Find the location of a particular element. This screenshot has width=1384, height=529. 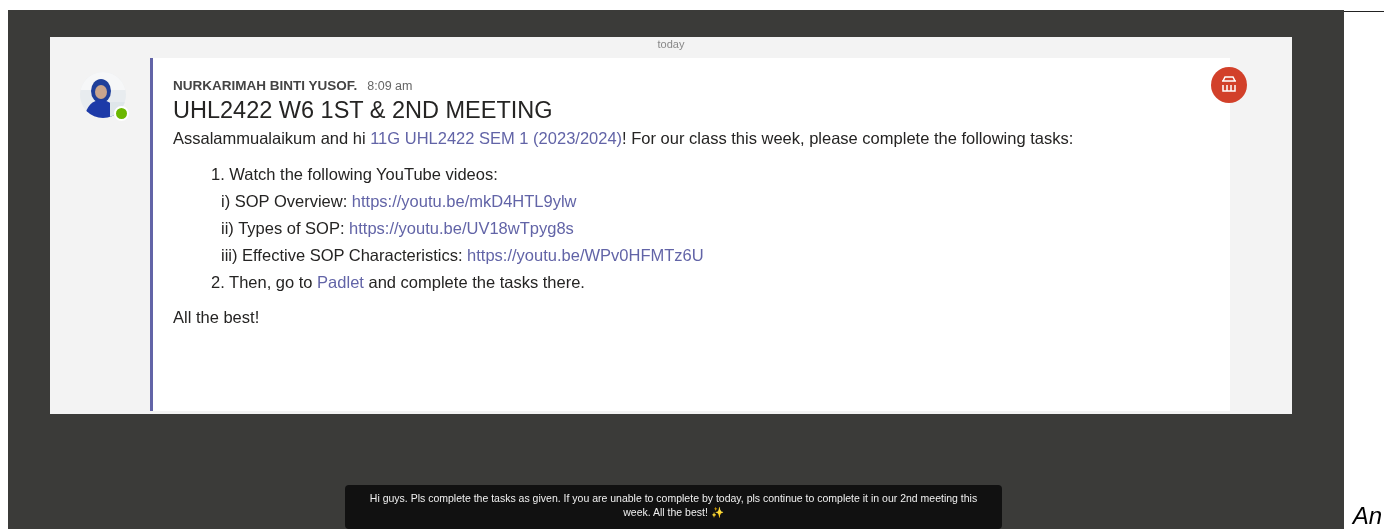

list-item: ii) Types of SOP: https://youtu.be/UV18wTpyg8s is located at coordinates (397, 228).